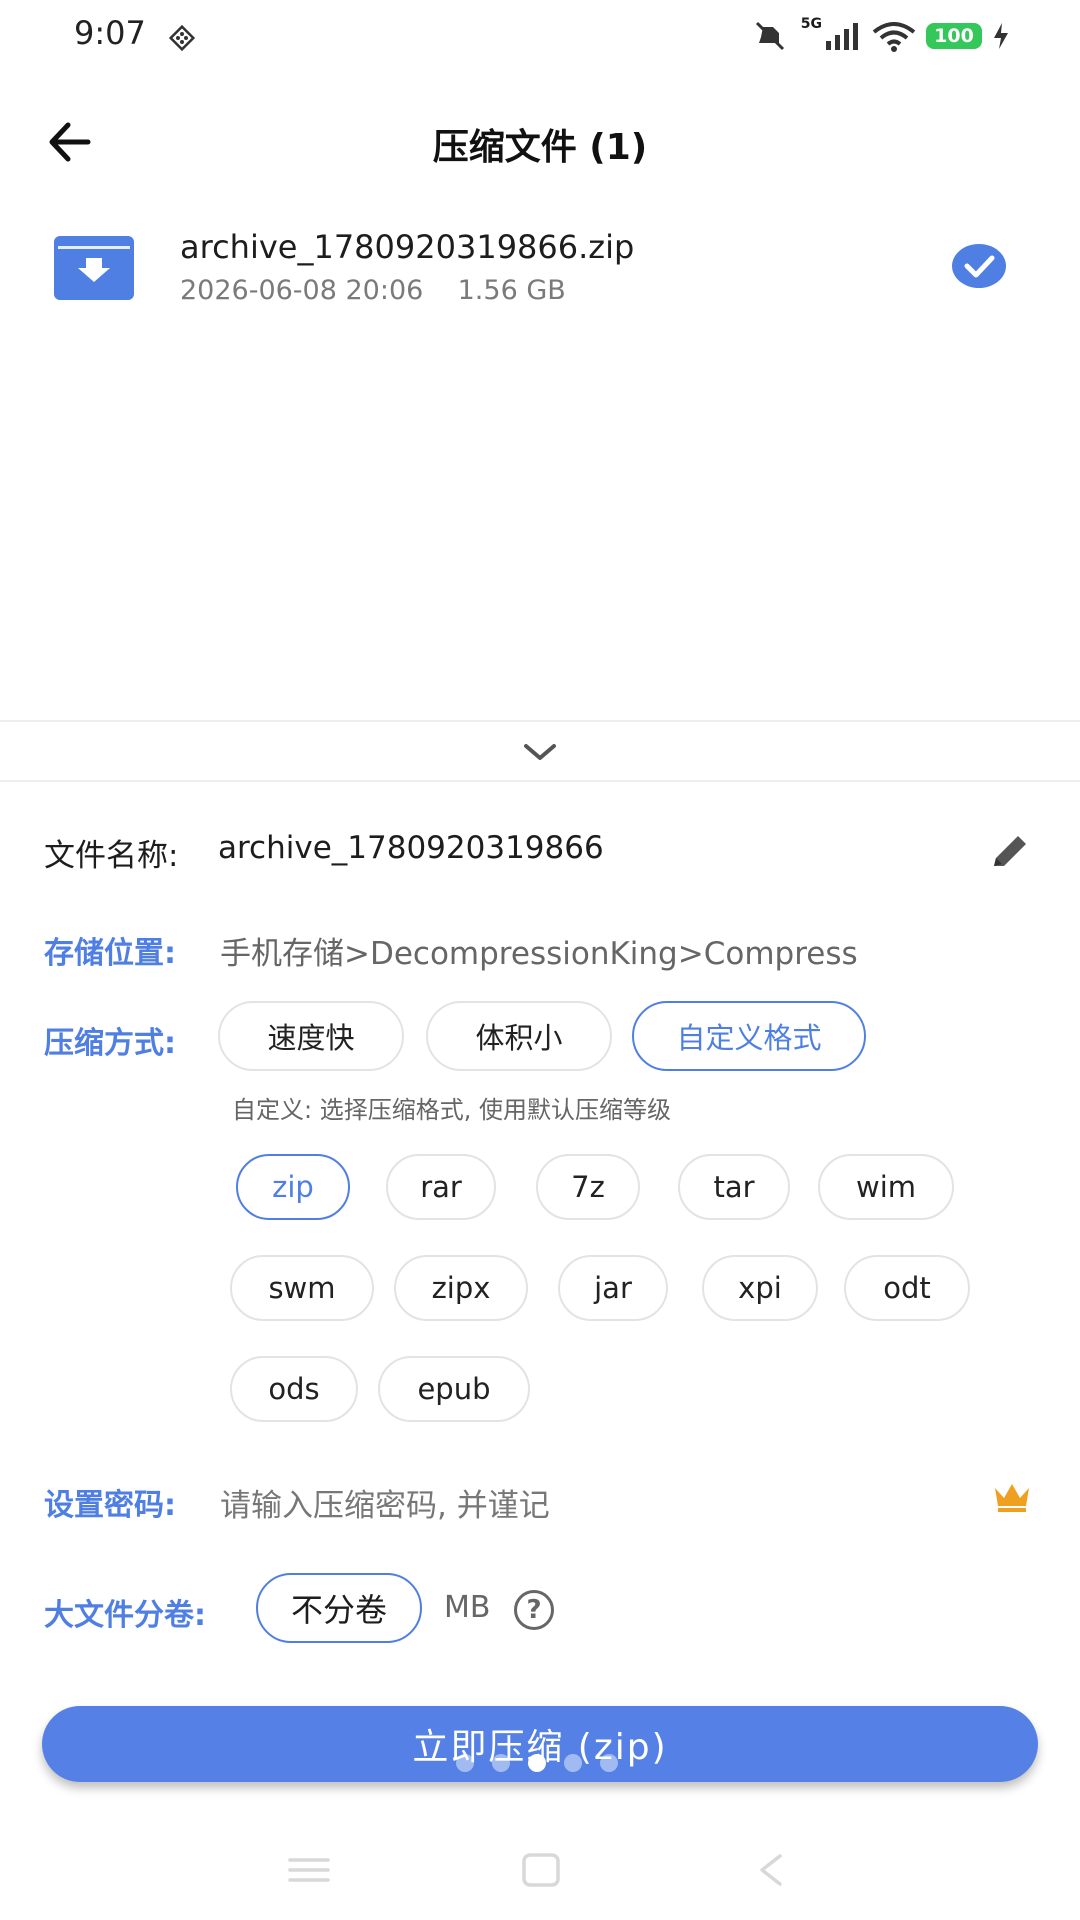  I want to click on volume-unit: MB, so click(467, 1607).